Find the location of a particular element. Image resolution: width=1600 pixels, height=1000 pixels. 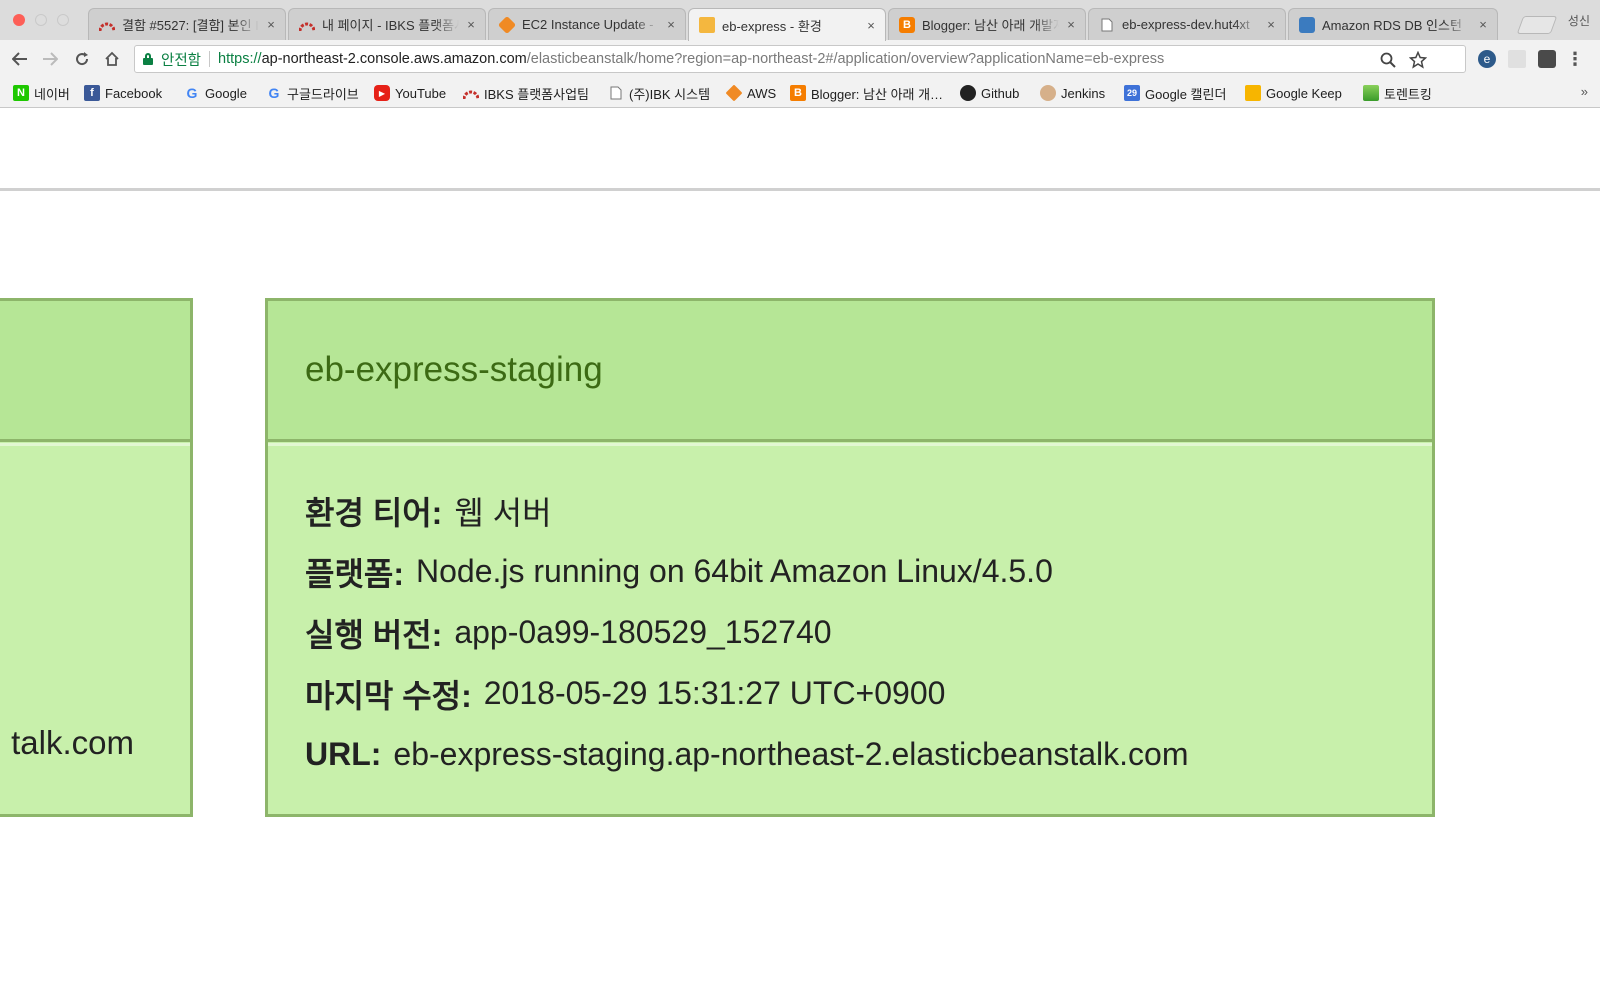

detail-value: 웹 서버 is located at coordinates (503, 512).